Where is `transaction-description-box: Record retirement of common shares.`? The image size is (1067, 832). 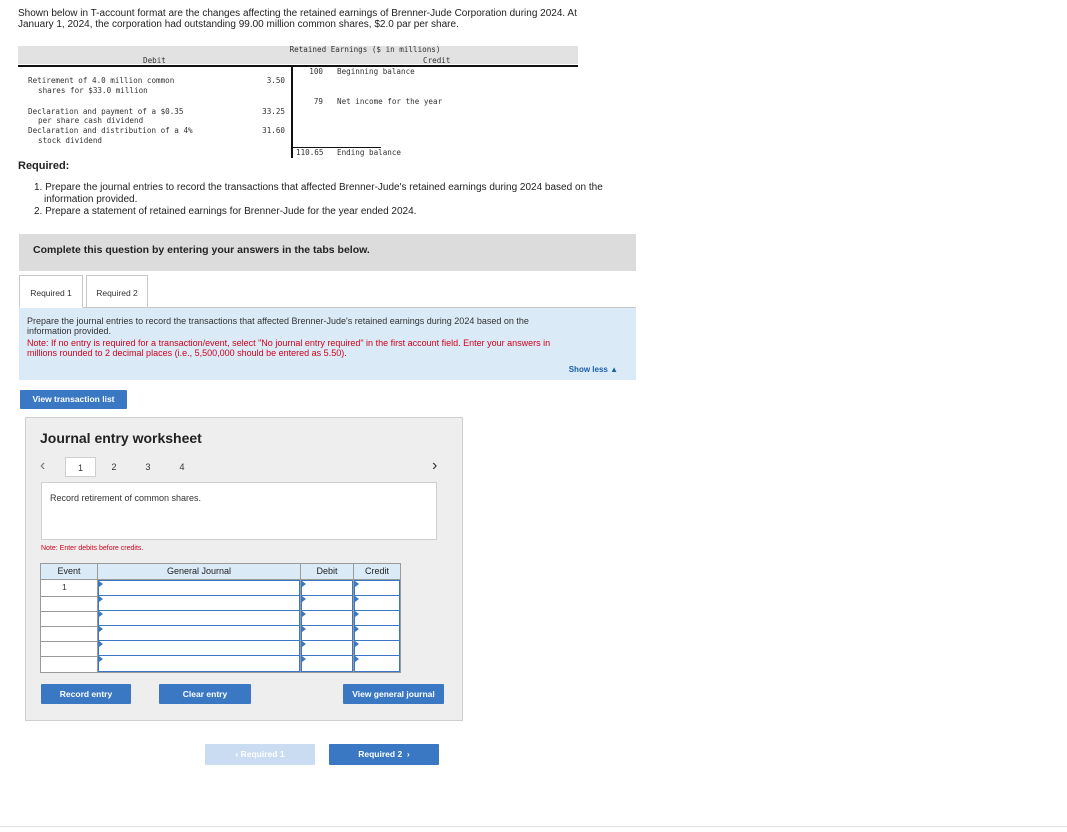
transaction-description-box: Record retirement of common shares. is located at coordinates (239, 511).